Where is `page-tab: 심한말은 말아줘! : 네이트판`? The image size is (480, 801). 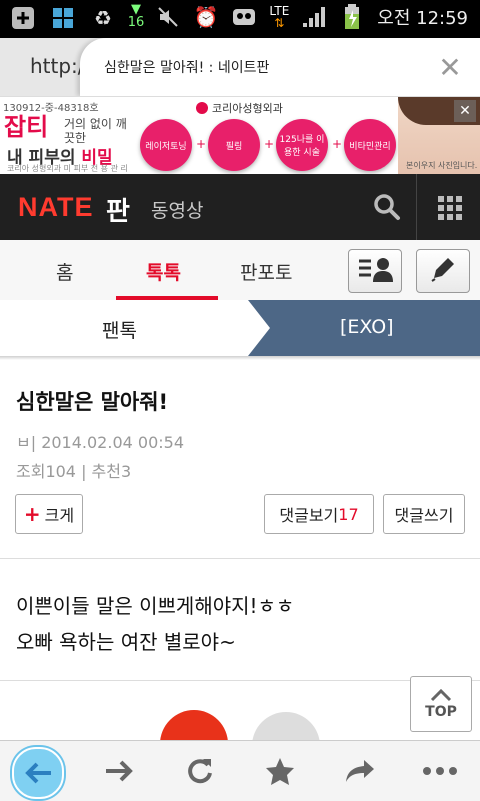 page-tab: 심한말은 말아줘! : 네이트판 is located at coordinates (250, 67).